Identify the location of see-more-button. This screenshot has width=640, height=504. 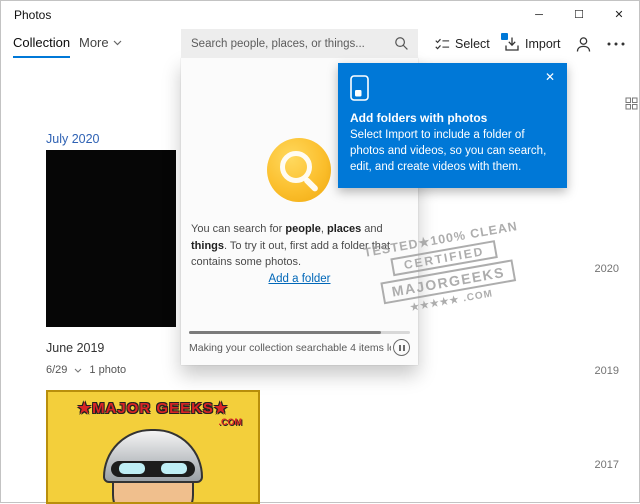
(616, 44).